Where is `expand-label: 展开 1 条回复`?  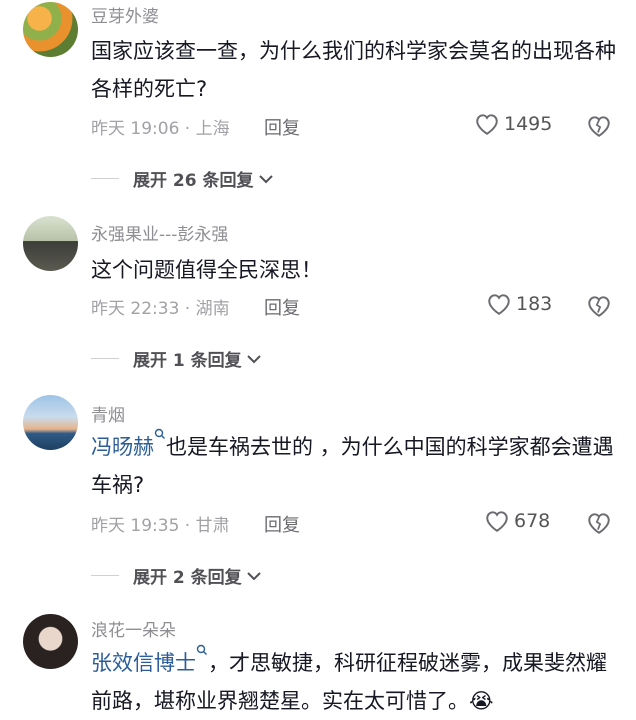
expand-label: 展开 1 条回复 is located at coordinates (187, 361).